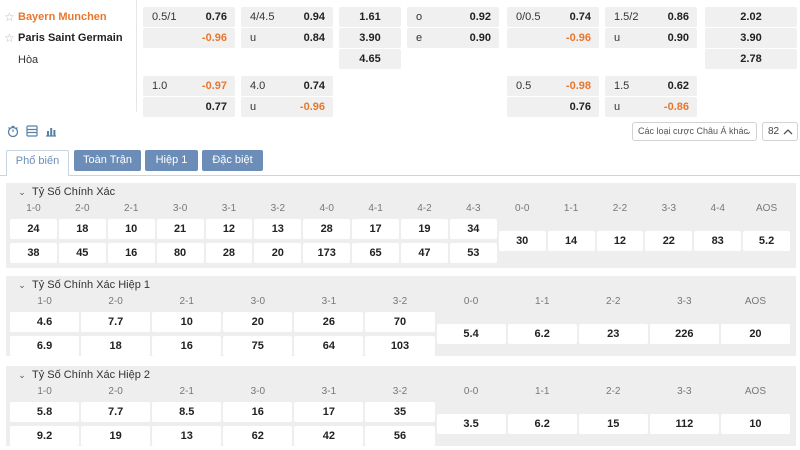  What do you see at coordinates (329, 346) in the screenshot?
I see `away-score-odds: 64` at bounding box center [329, 346].